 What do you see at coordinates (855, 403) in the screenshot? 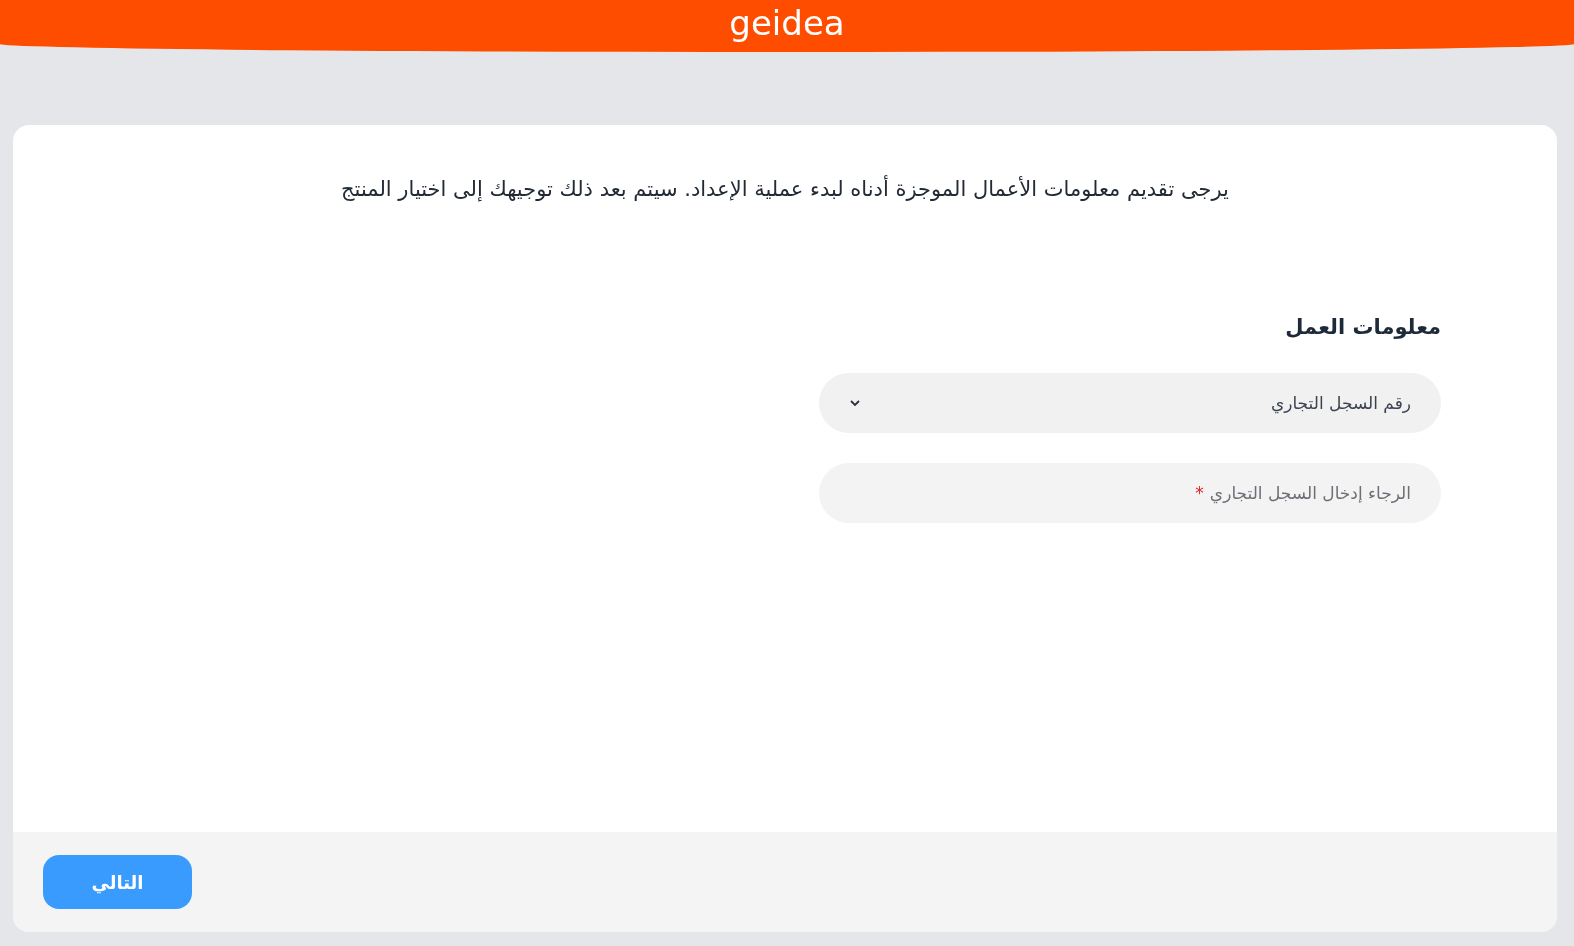
I see `chevron-down-icon` at bounding box center [855, 403].